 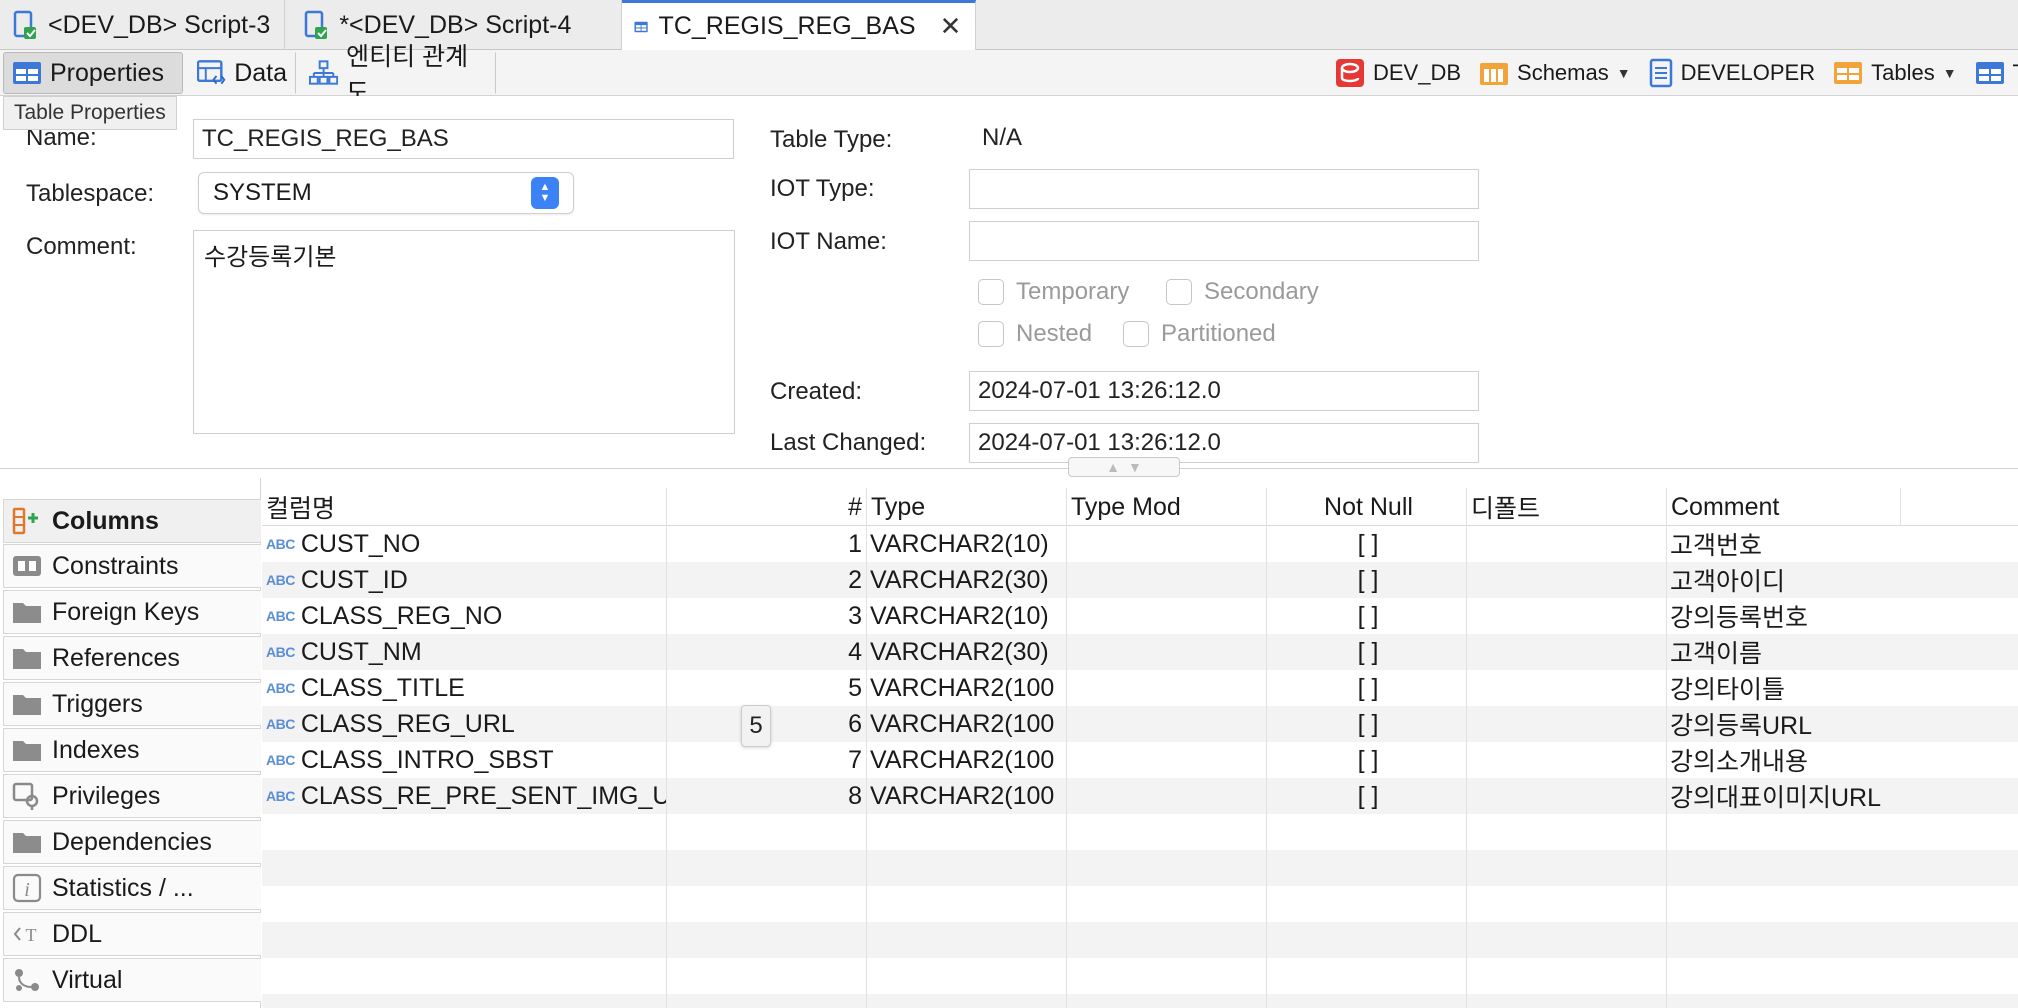 I want to click on tab-er-diagram: 엔티티 관계도, so click(x=398, y=75).